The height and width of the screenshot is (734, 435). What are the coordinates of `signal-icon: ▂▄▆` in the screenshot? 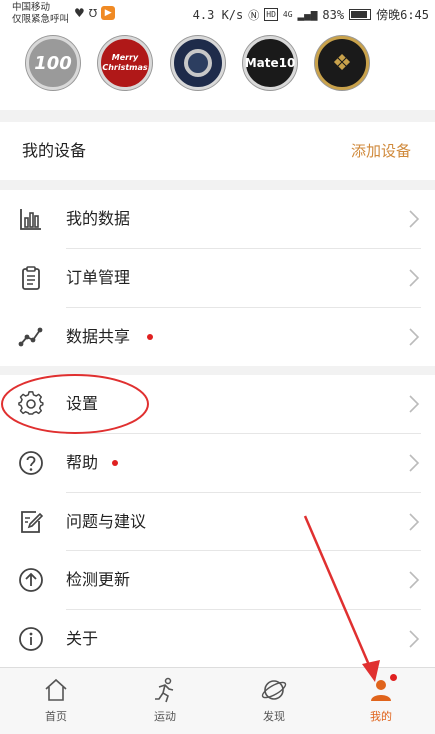 It's located at (307, 14).